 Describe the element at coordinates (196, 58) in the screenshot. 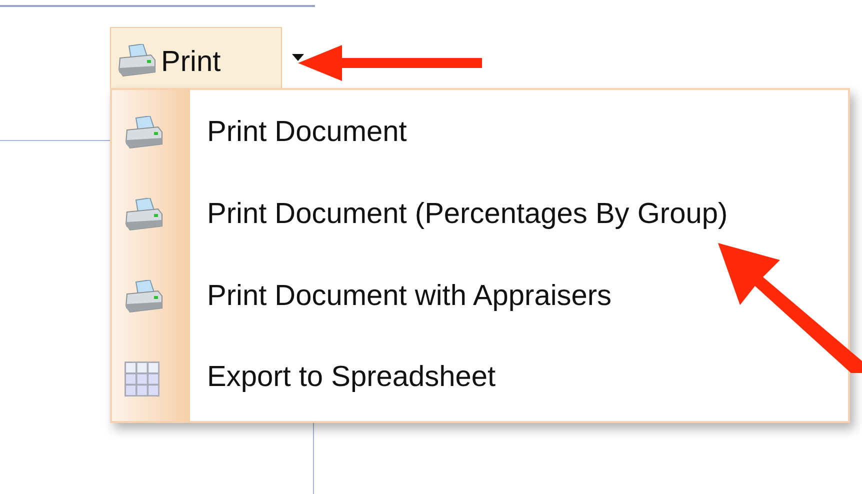

I see `print-button: Print` at that location.